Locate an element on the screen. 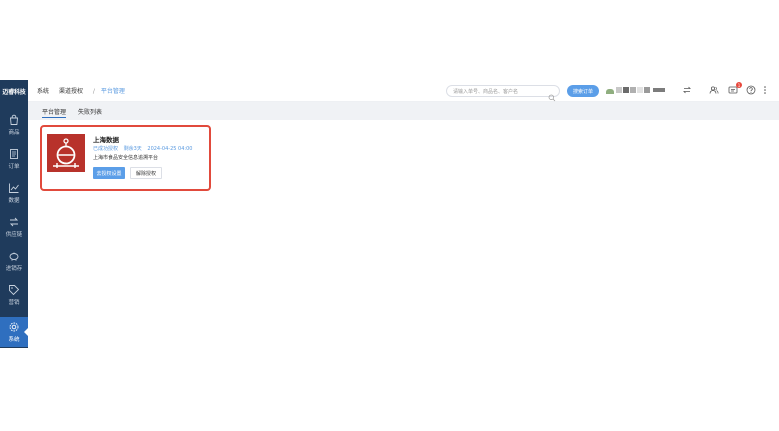 The image size is (779, 431). search-orders-button: 搜索订单 is located at coordinates (583, 91).